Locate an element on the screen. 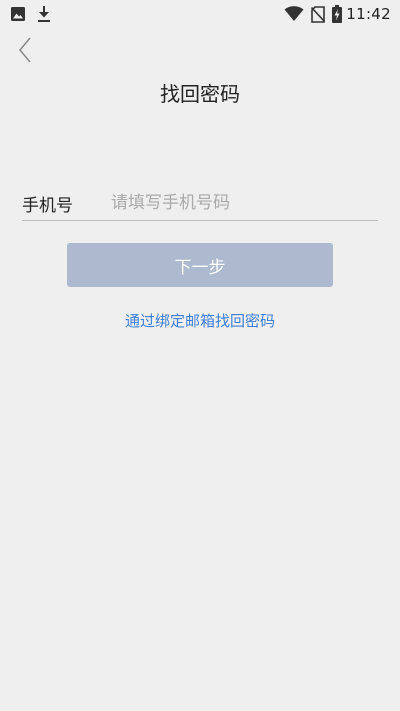  next-step-button: 下一步 is located at coordinates (200, 265).